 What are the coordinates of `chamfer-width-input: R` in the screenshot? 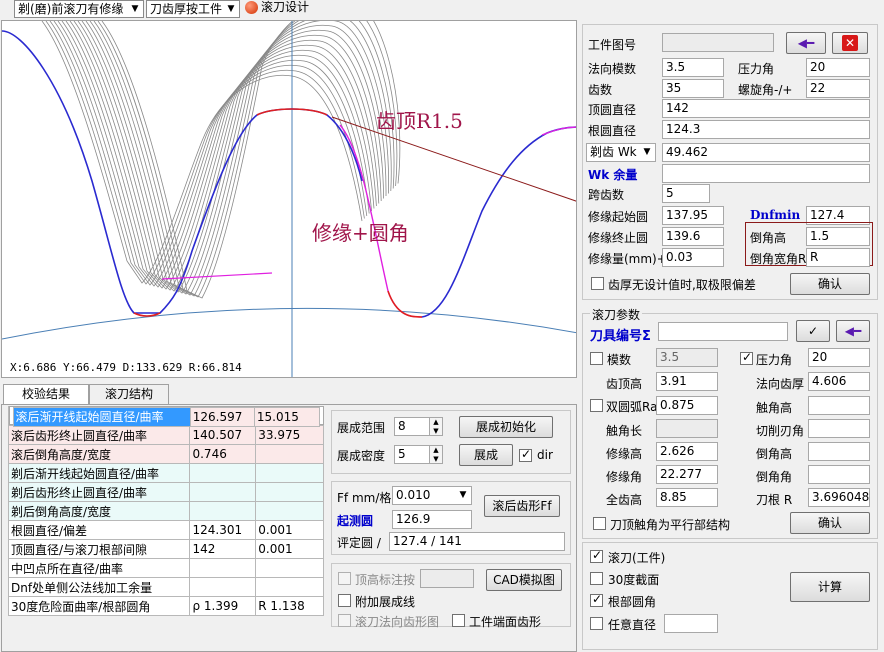 It's located at (838, 257).